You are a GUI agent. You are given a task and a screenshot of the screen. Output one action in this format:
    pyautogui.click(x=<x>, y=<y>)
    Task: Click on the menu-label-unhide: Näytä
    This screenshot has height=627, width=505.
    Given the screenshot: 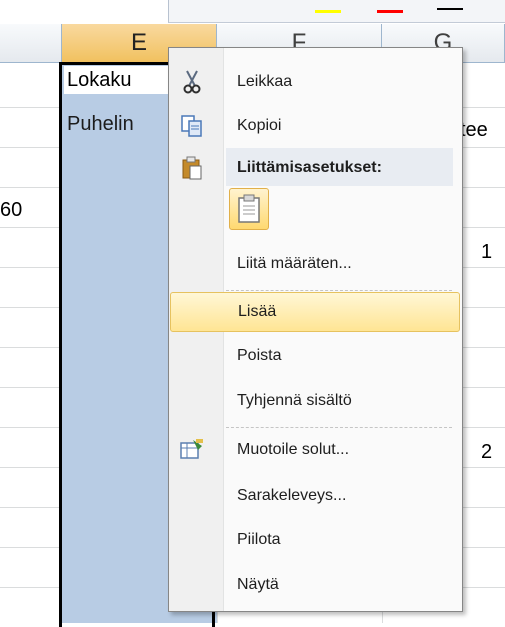 What is the action you would take?
    pyautogui.click(x=258, y=584)
    